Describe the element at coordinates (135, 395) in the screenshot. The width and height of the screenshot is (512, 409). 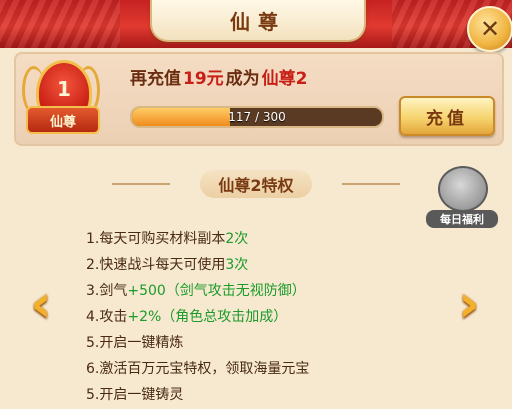
I see `privilege-item: 5.开启一键铸灵` at that location.